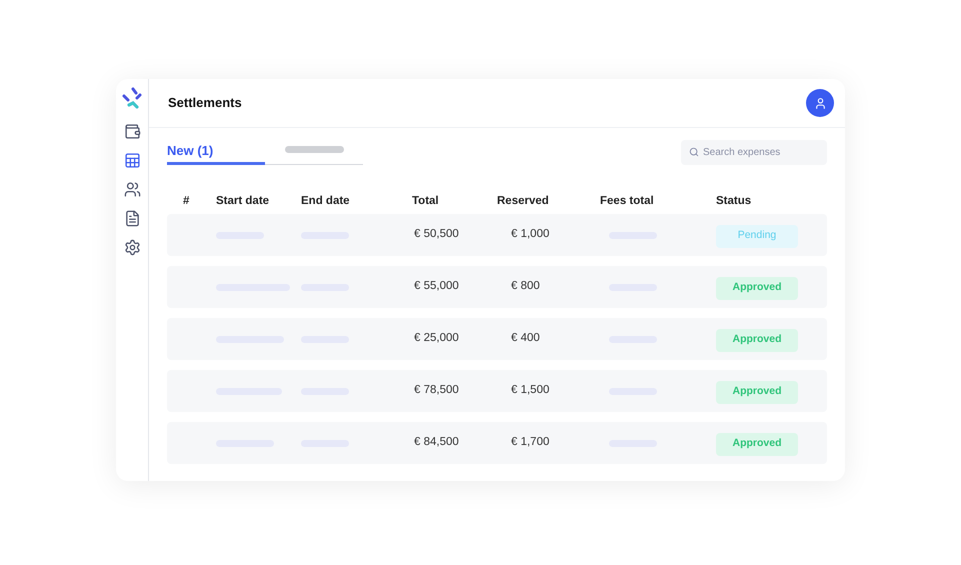 This screenshot has width=961, height=565. Describe the element at coordinates (326, 201) in the screenshot. I see `column-header: End date` at that location.